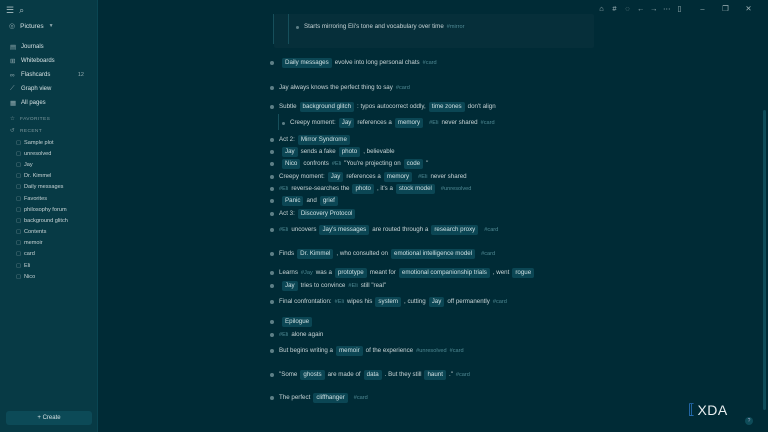 The image size is (768, 432). Describe the element at coordinates (49, 265) in the screenshot. I see `recent-item: ▢ Eli` at that location.